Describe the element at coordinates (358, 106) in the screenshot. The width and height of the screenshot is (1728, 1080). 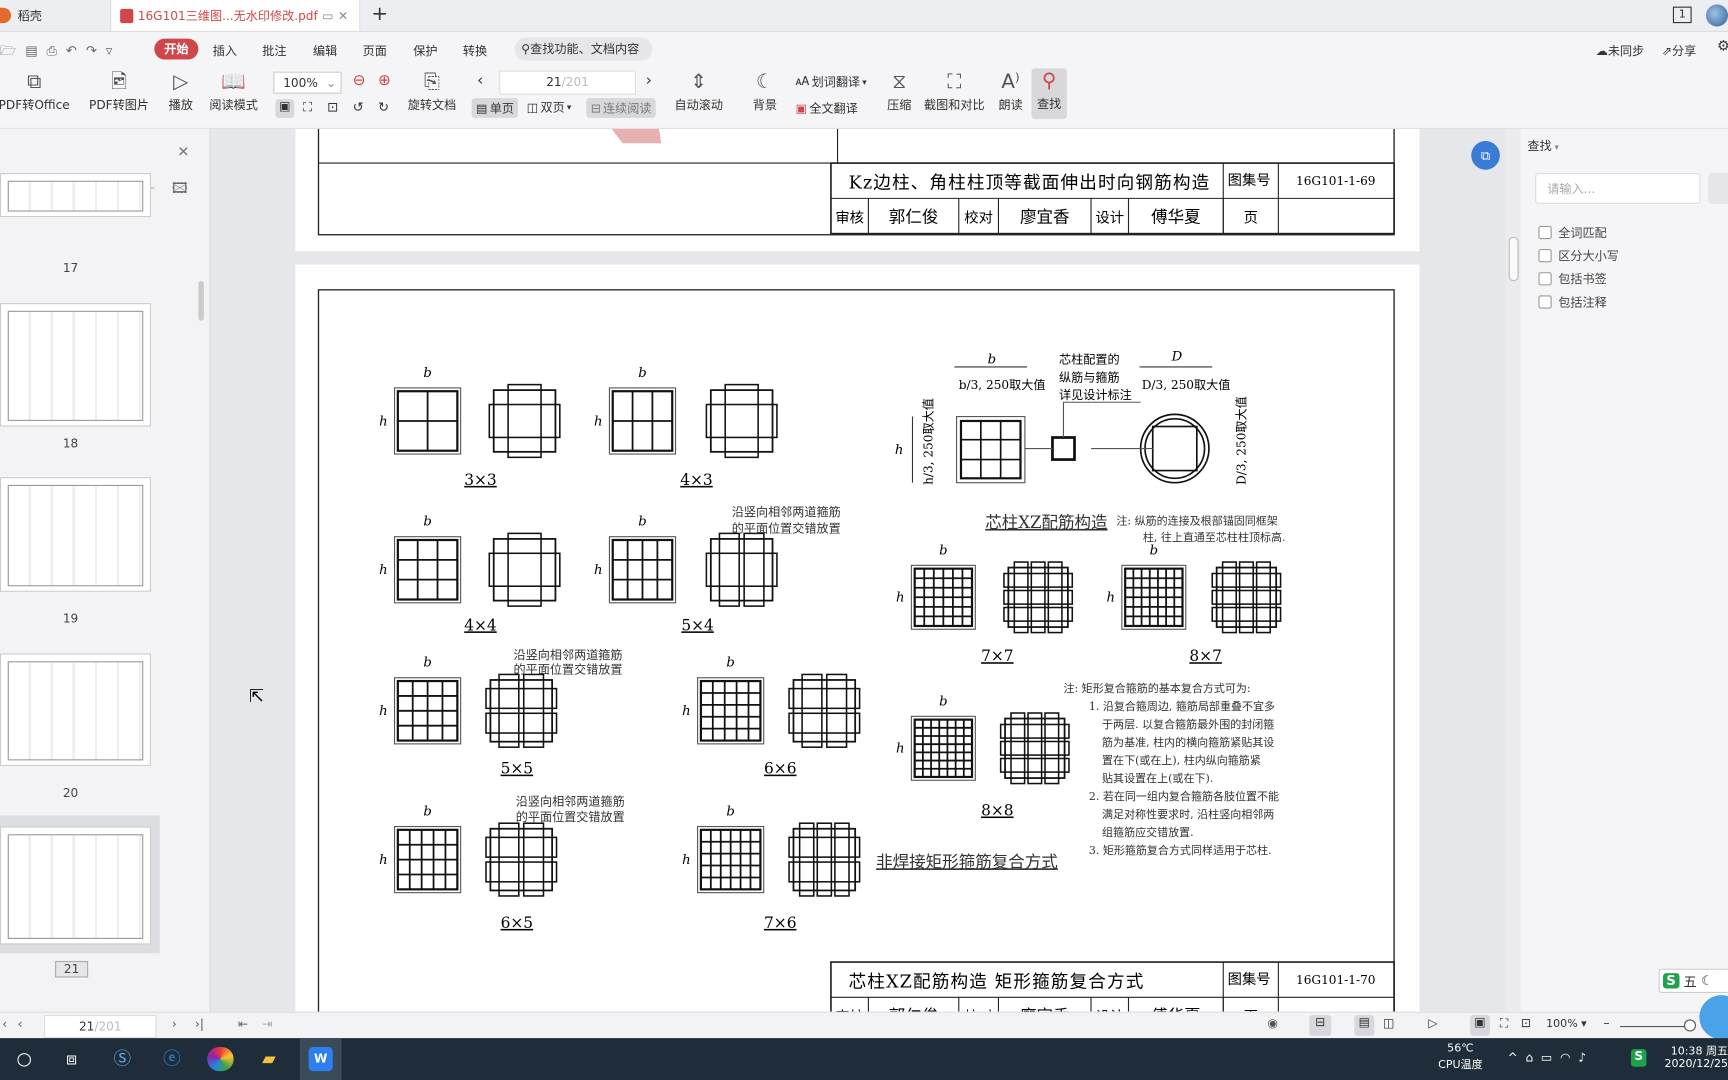
I see `rotate-left-icon: ↺` at that location.